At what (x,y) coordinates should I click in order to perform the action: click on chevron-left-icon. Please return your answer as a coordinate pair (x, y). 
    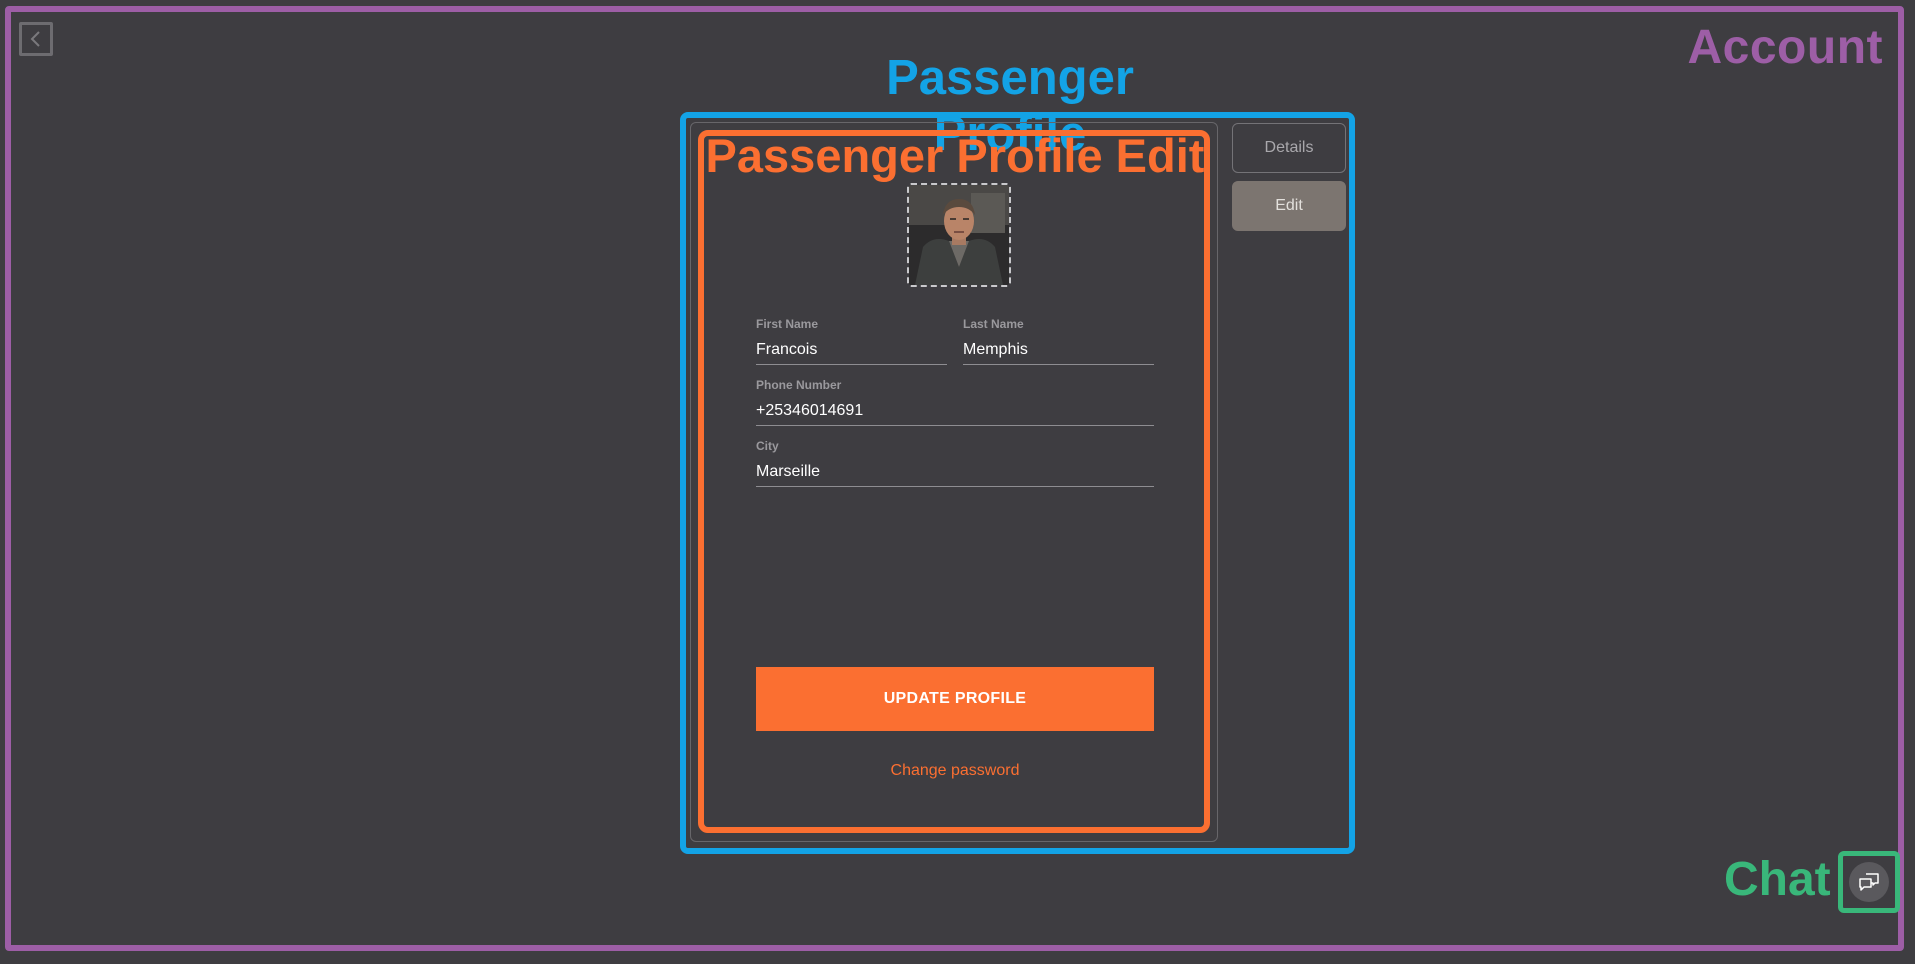
    Looking at the image, I should click on (35, 39).